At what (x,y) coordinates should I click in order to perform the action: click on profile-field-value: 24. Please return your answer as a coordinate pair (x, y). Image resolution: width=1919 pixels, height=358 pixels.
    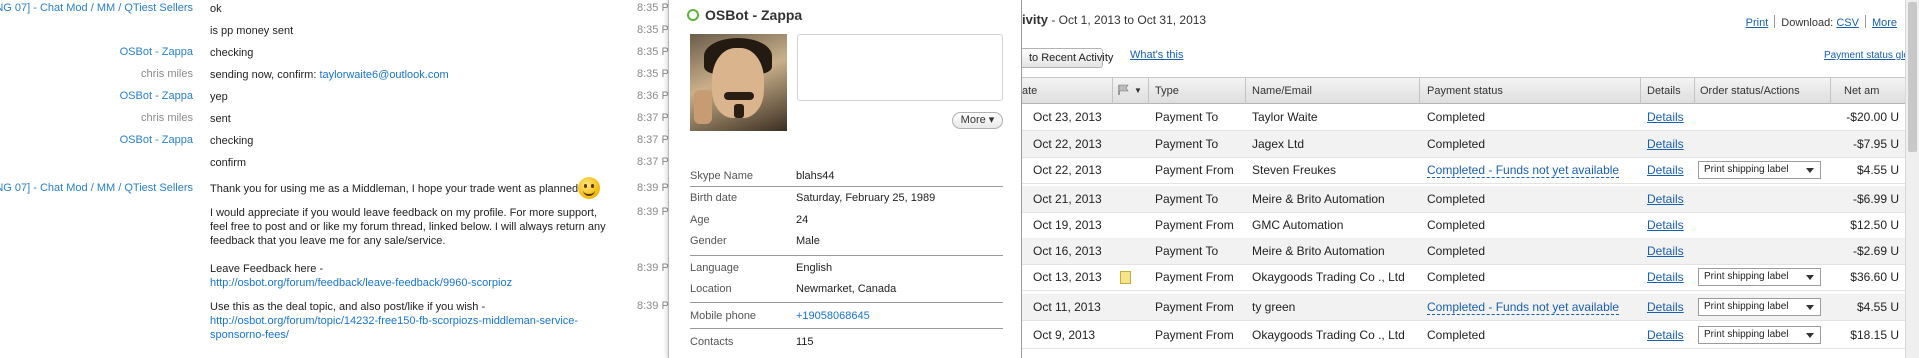
    Looking at the image, I should click on (802, 220).